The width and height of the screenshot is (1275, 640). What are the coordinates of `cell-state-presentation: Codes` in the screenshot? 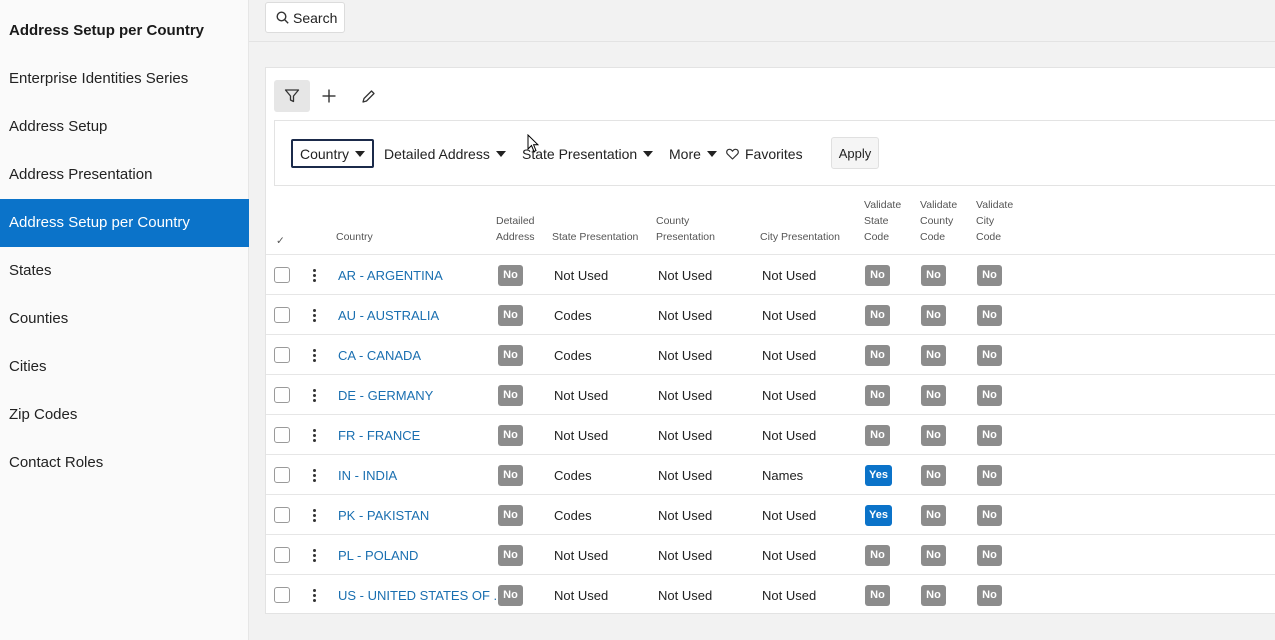 It's located at (573, 355).